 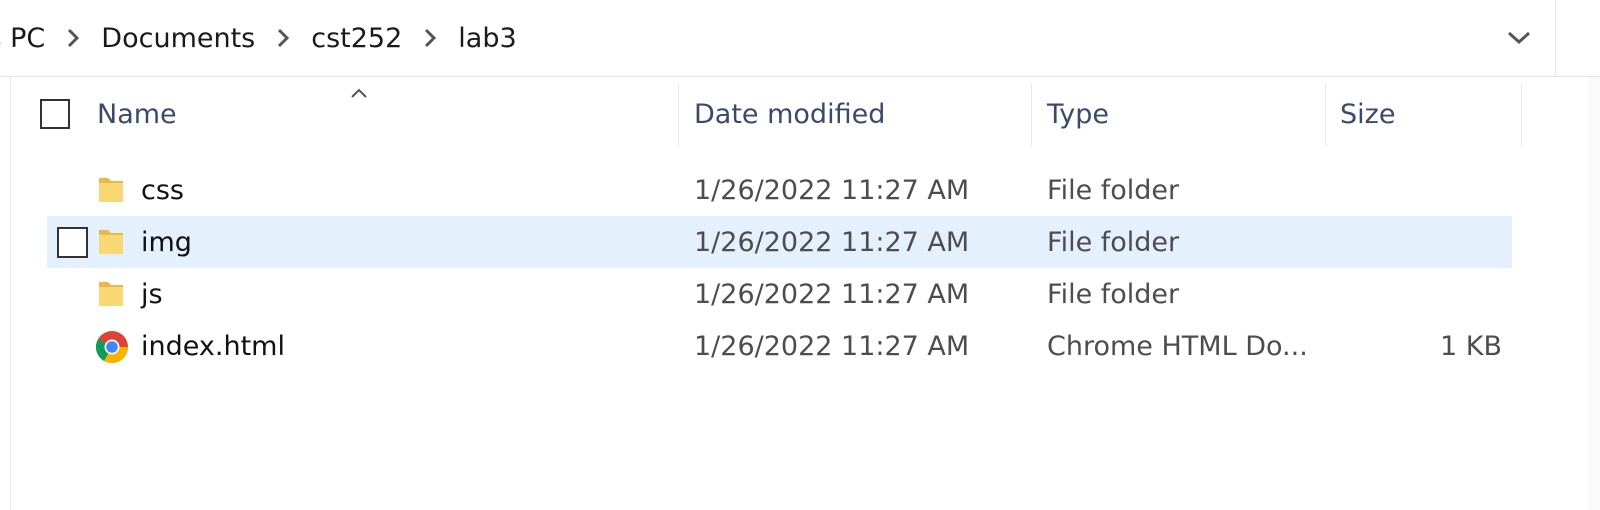 I want to click on chevron-down-icon, so click(x=1519, y=38).